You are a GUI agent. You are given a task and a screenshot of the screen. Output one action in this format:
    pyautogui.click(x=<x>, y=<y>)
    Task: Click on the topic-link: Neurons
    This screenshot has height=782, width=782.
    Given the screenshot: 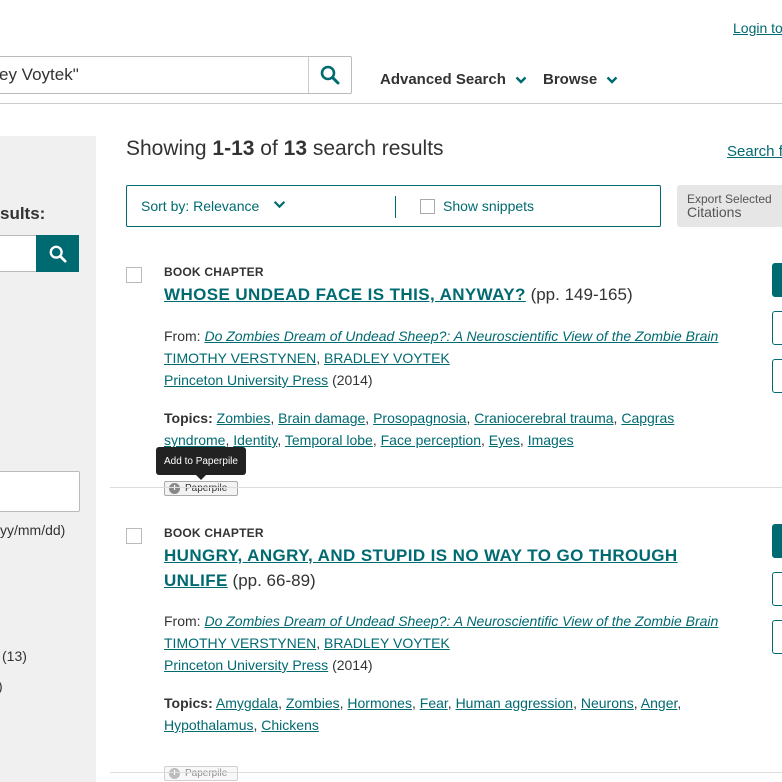 What is the action you would take?
    pyautogui.click(x=607, y=703)
    